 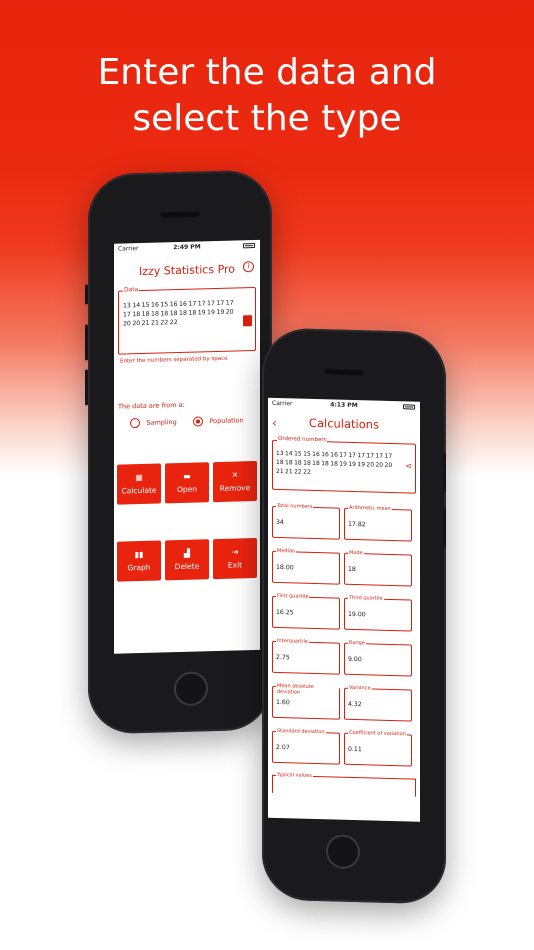 I want to click on calculator-icon: ▦, so click(x=139, y=477).